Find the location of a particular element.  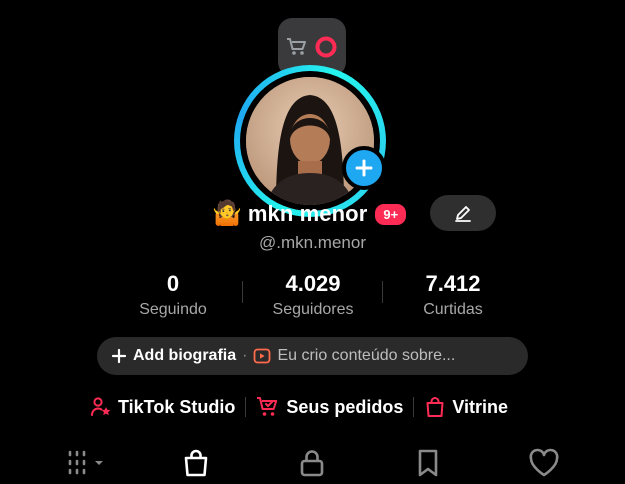

tab-shop is located at coordinates (196, 463).